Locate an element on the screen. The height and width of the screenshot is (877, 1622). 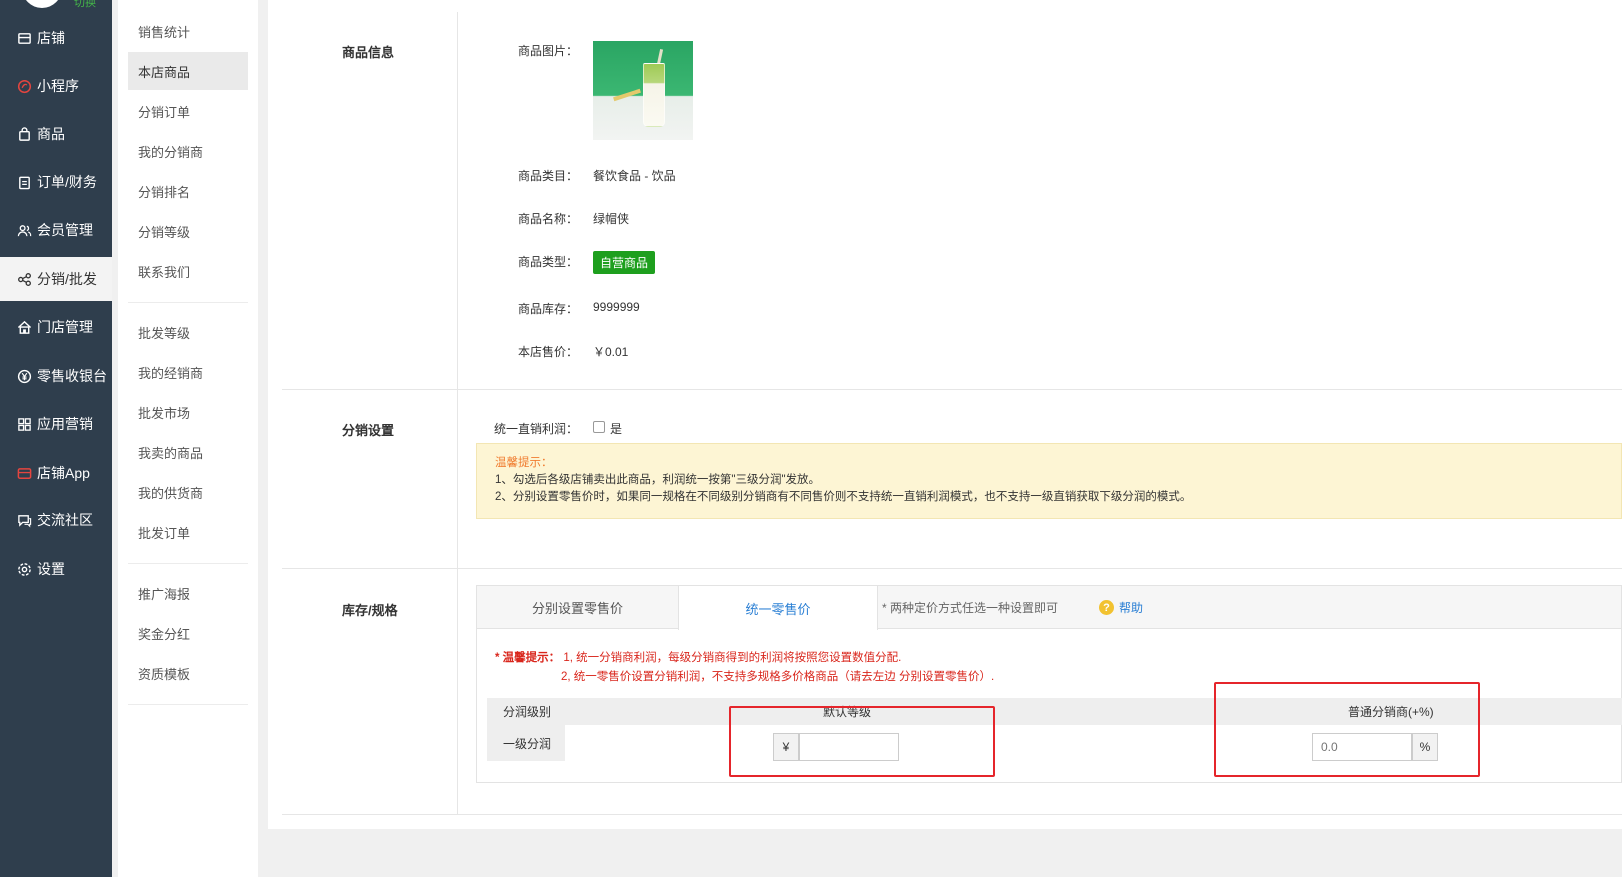
nav-label: 应用营销 is located at coordinates (65, 424).